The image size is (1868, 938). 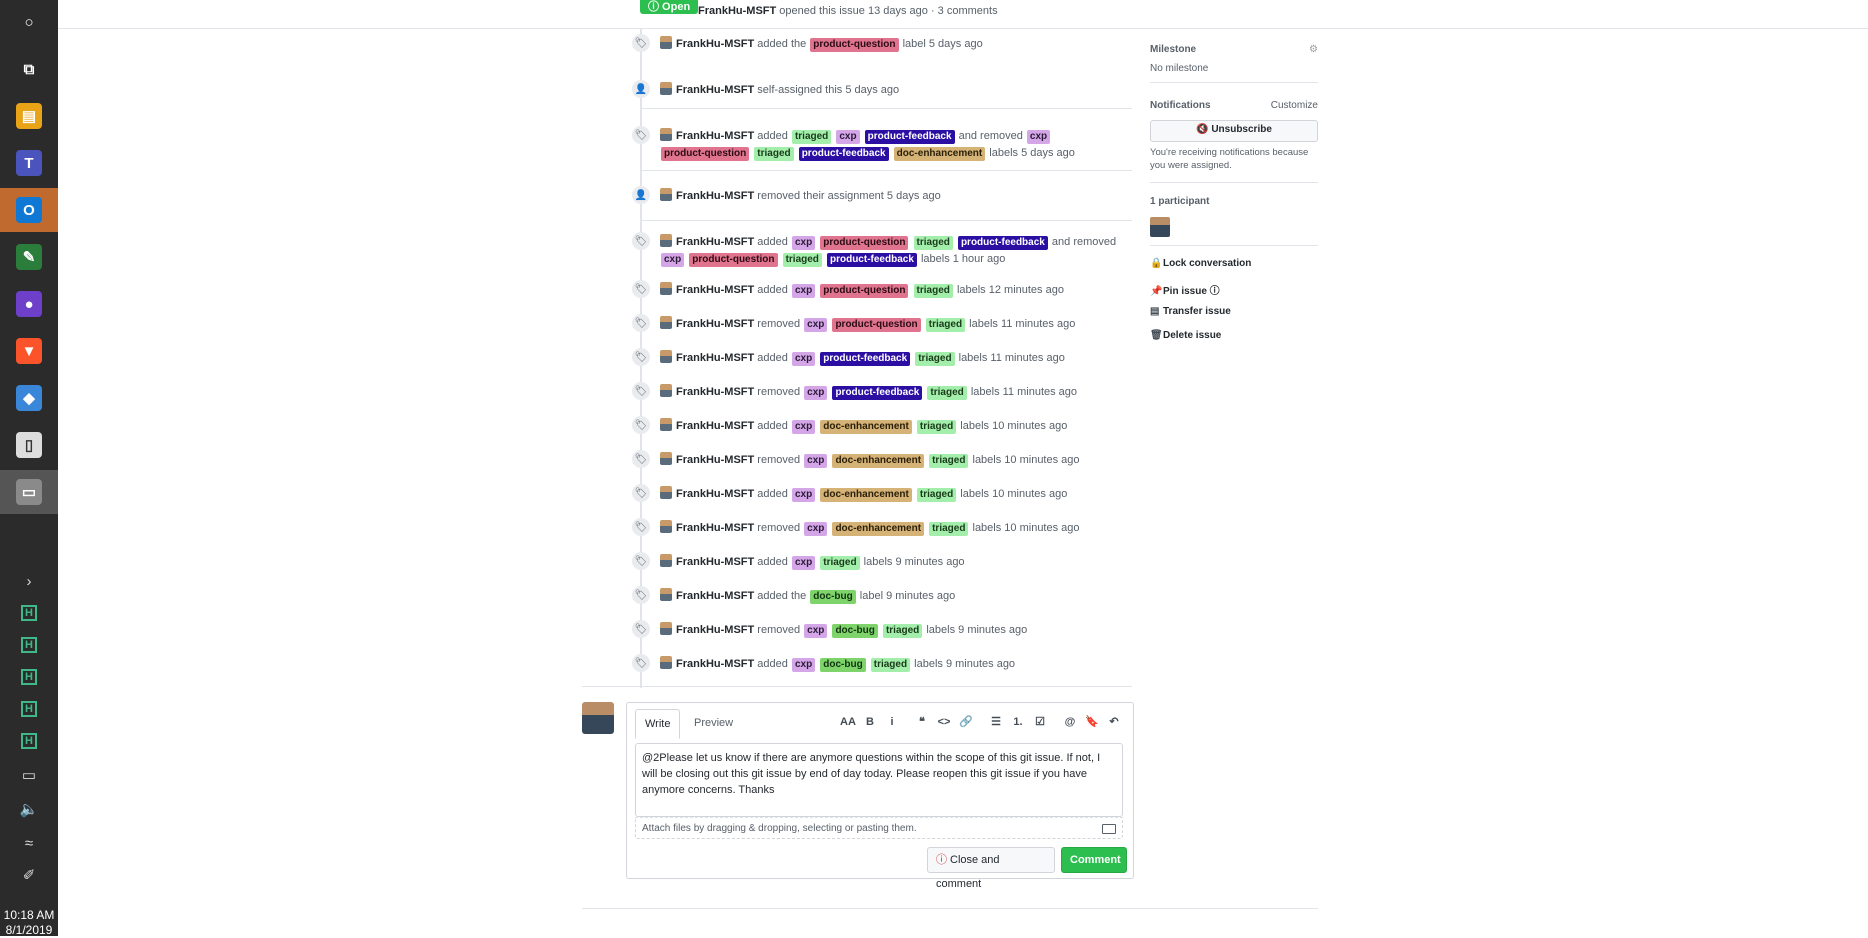 What do you see at coordinates (1040, 722) in the screenshot?
I see `task-list-icon: ☑` at bounding box center [1040, 722].